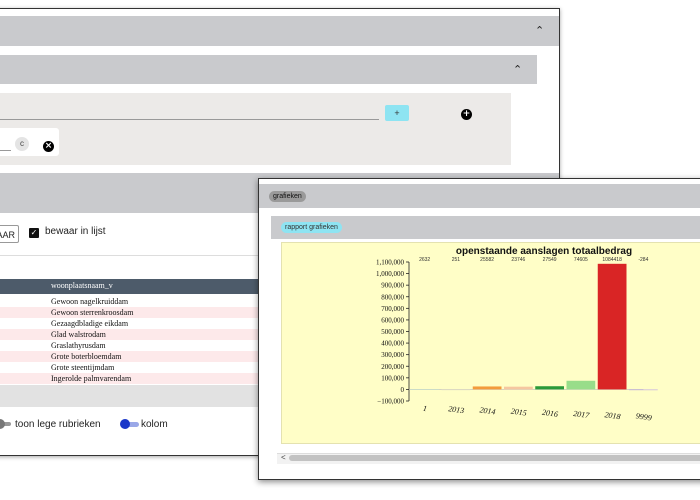 The height and width of the screenshot is (500, 700). What do you see at coordinates (518, 412) in the screenshot?
I see `x-tick-label: 2015` at bounding box center [518, 412].